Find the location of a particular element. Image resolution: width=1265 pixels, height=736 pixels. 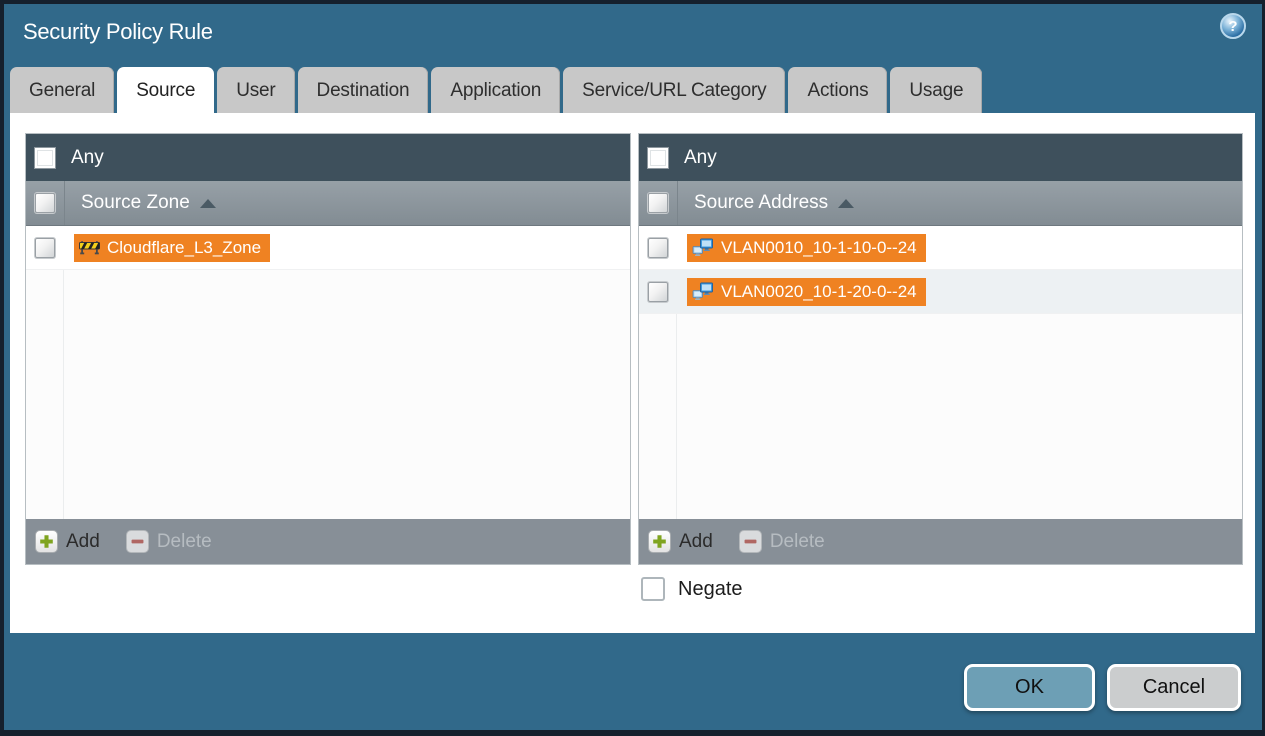

source-zone-delete-button: Delete is located at coordinates (168, 541).